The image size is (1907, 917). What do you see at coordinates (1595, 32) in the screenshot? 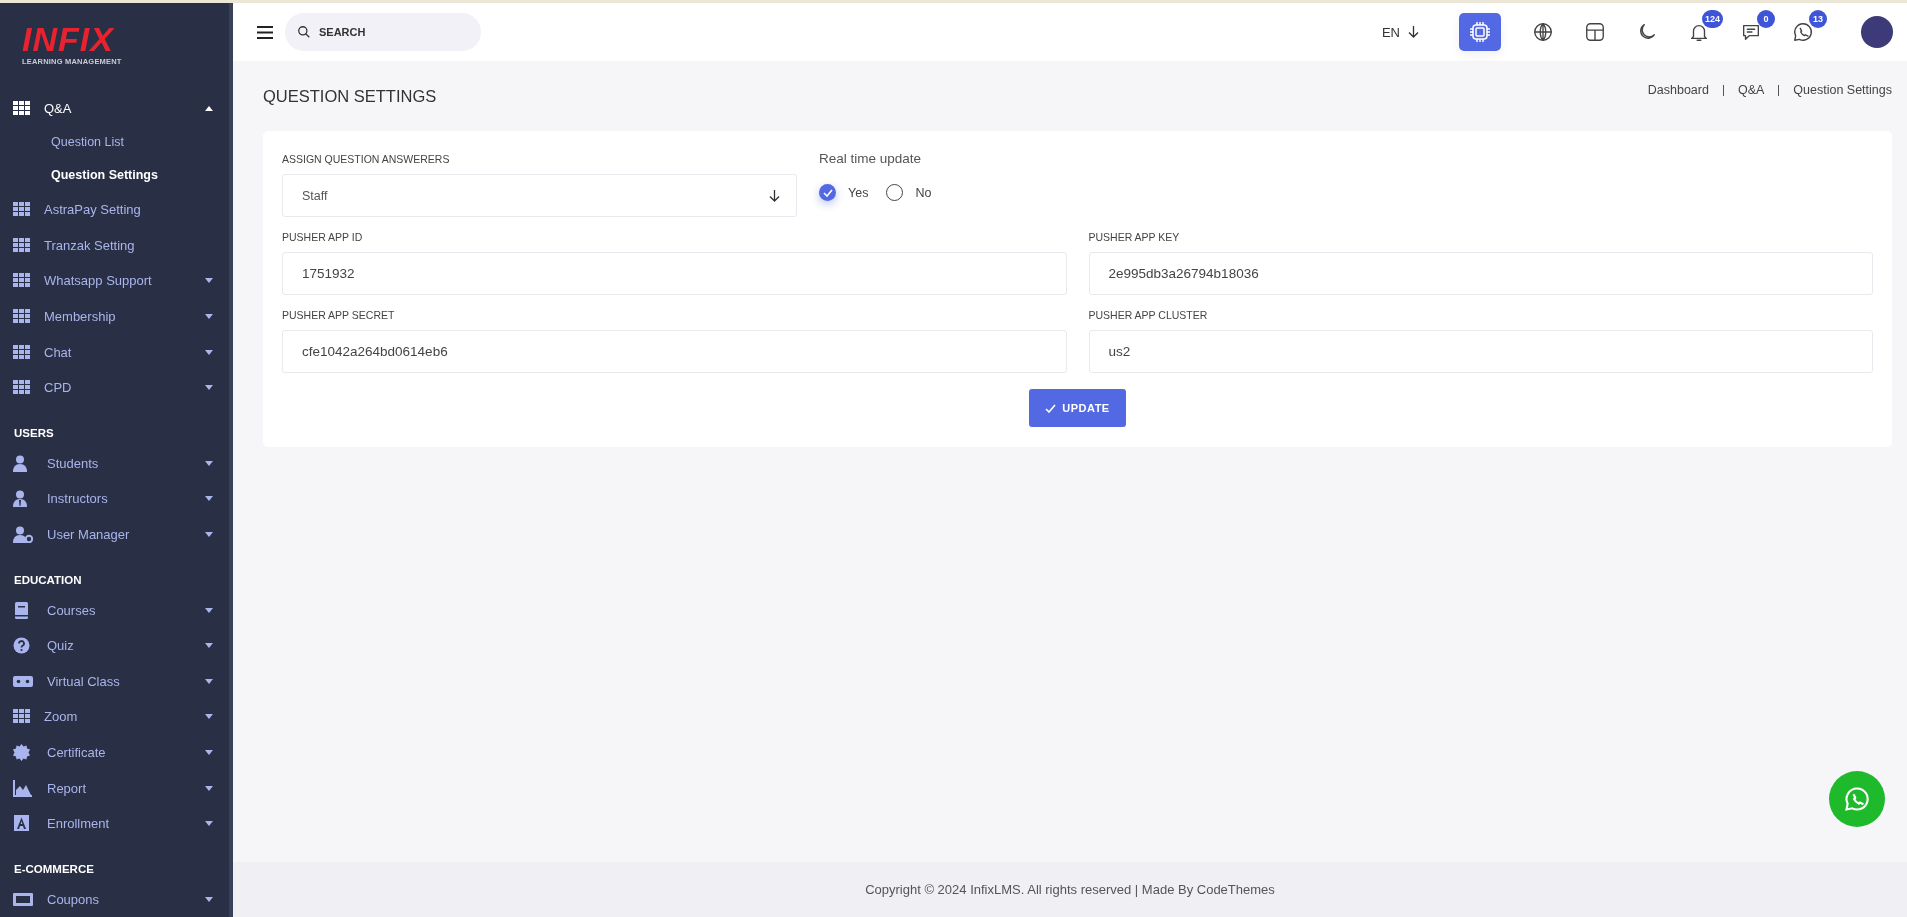
I see `layout-icon` at bounding box center [1595, 32].